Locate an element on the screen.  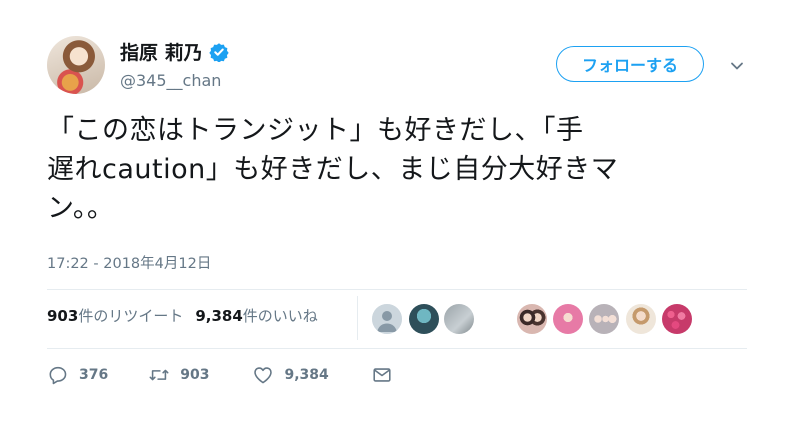
default-avatar-icon is located at coordinates (387, 319).